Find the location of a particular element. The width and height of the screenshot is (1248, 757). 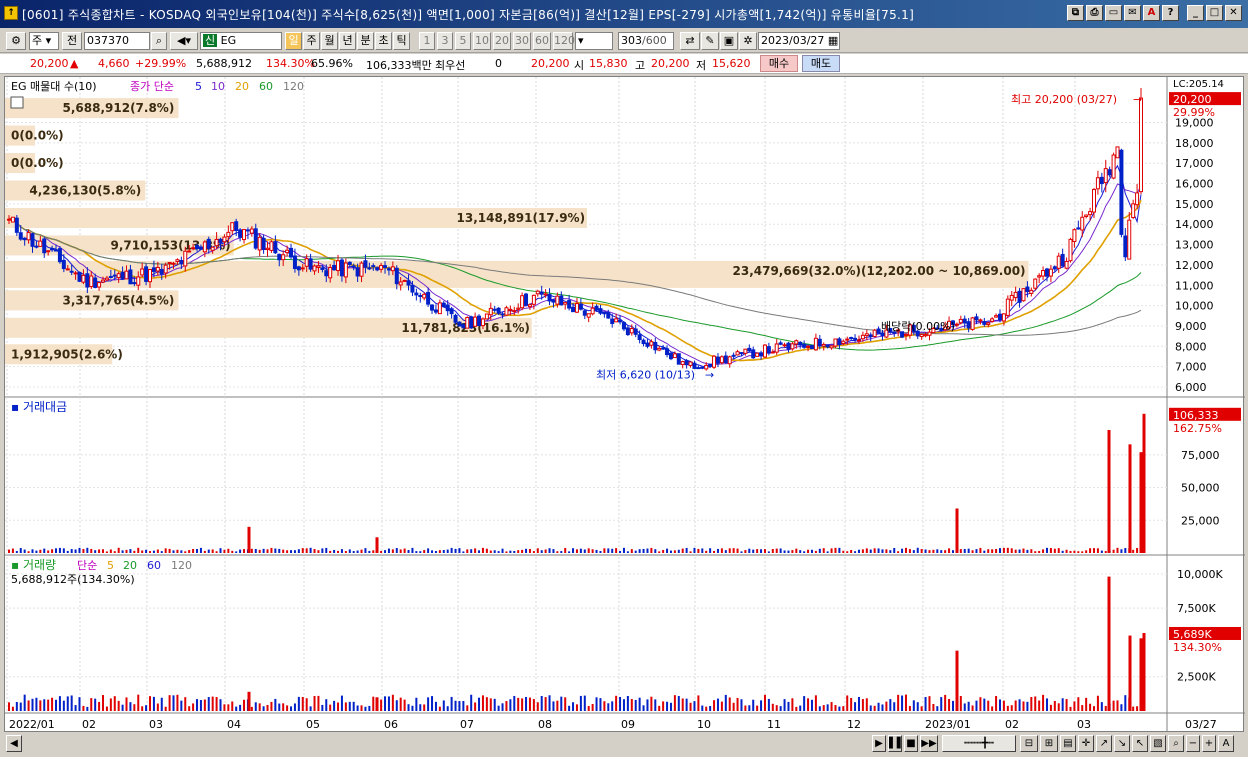

market-select: 주 ▾ is located at coordinates (44, 41).